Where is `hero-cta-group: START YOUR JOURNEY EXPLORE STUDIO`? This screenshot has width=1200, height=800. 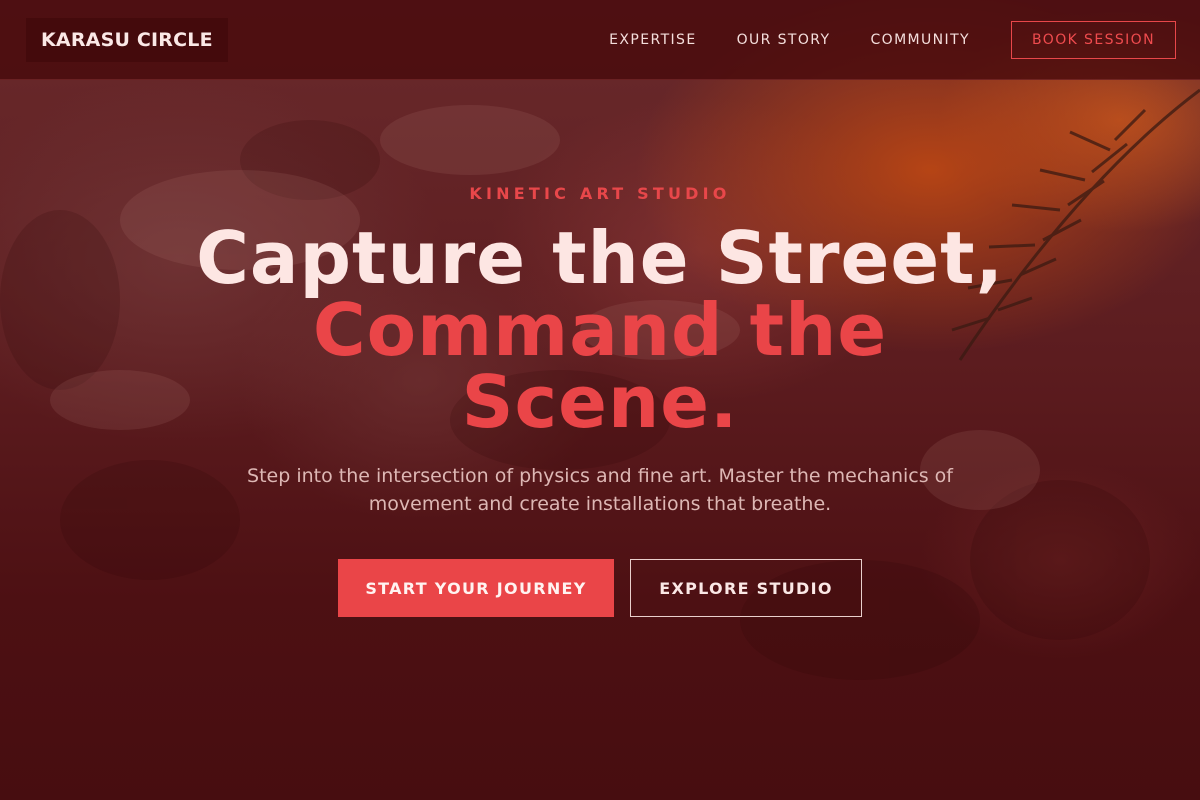
hero-cta-group: START YOUR JOURNEY EXPLORE STUDIO is located at coordinates (600, 588).